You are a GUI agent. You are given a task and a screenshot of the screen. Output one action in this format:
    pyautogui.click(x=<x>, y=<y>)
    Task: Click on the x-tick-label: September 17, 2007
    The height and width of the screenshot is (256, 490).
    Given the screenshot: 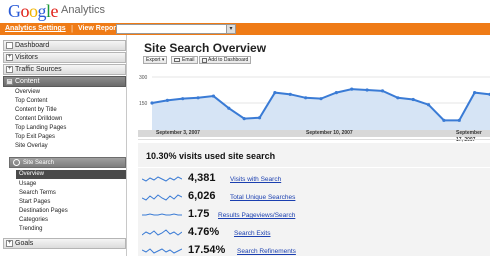 What is the action you would take?
    pyautogui.click(x=469, y=136)
    